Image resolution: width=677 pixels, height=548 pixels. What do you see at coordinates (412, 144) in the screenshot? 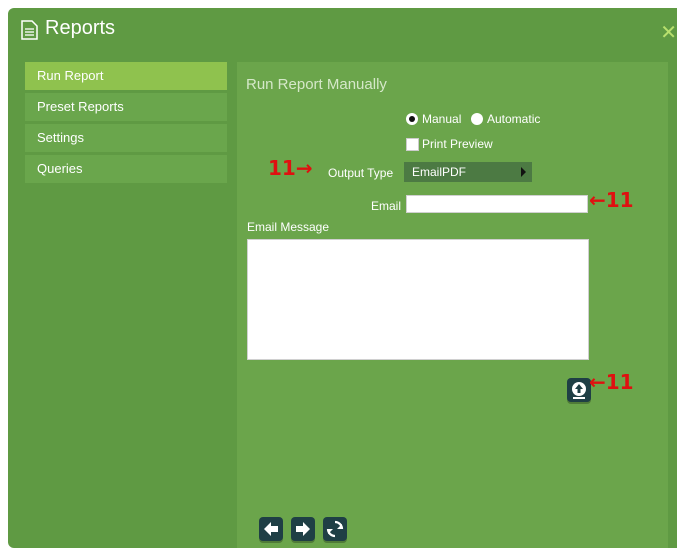
I see `print-preview-checkbox` at bounding box center [412, 144].